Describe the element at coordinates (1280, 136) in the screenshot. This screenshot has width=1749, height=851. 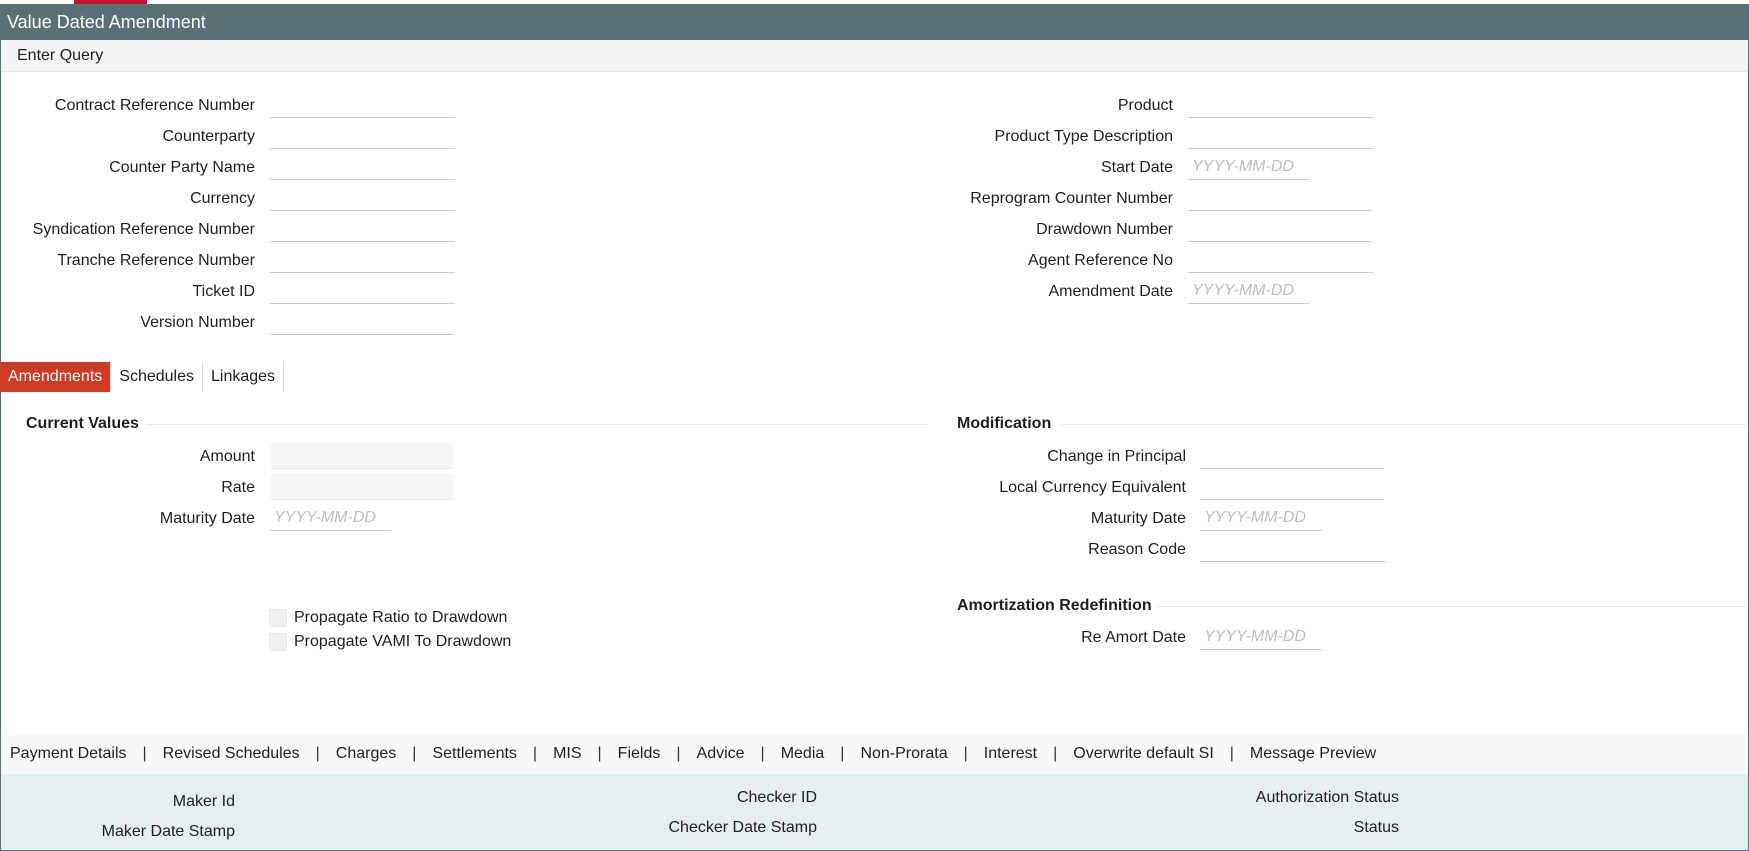
I see `product-type-desc-input` at that location.